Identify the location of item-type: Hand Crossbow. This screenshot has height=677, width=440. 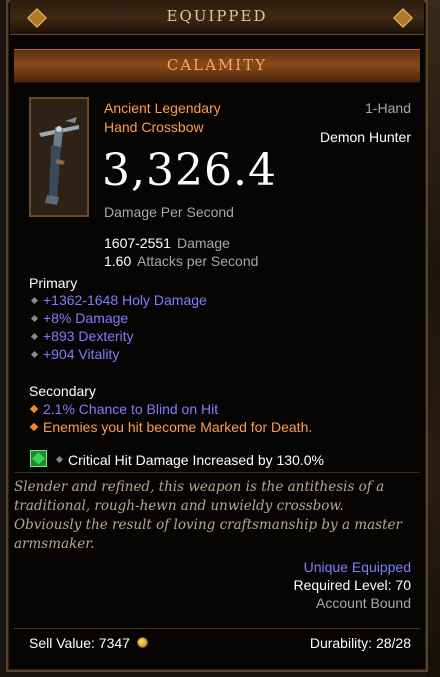
(154, 127).